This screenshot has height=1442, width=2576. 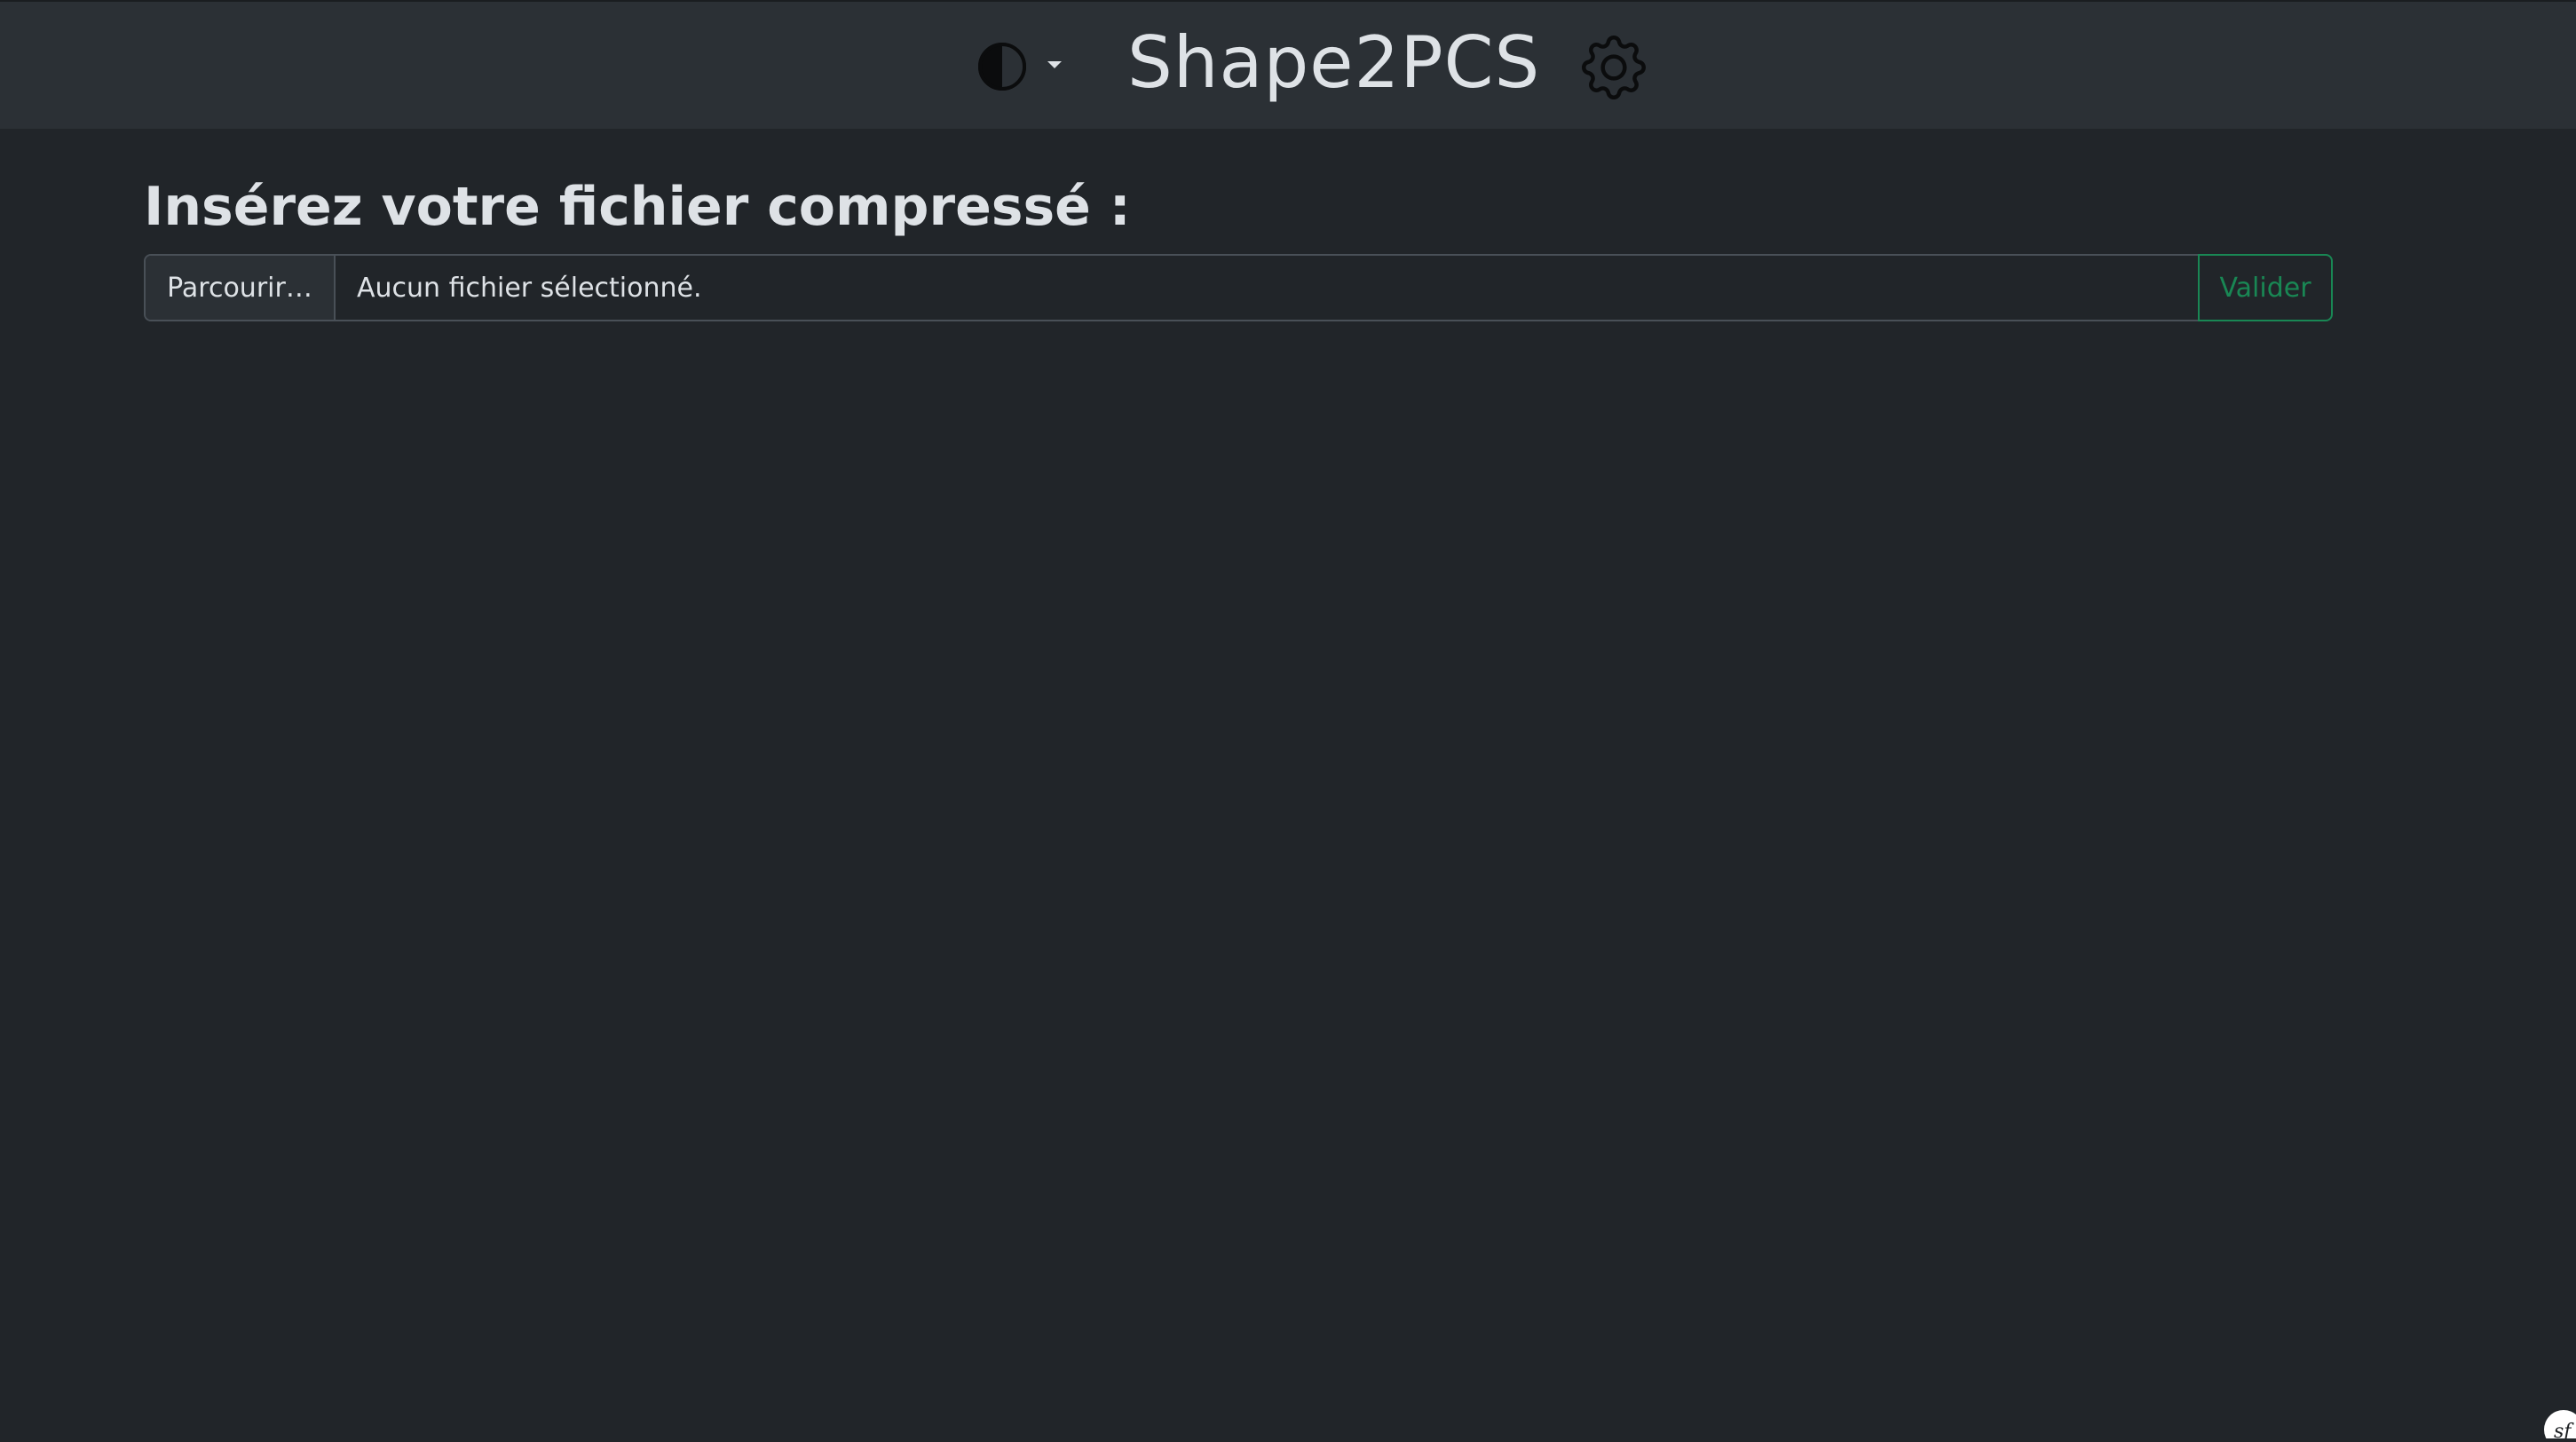 I want to click on settings-button, so click(x=1614, y=67).